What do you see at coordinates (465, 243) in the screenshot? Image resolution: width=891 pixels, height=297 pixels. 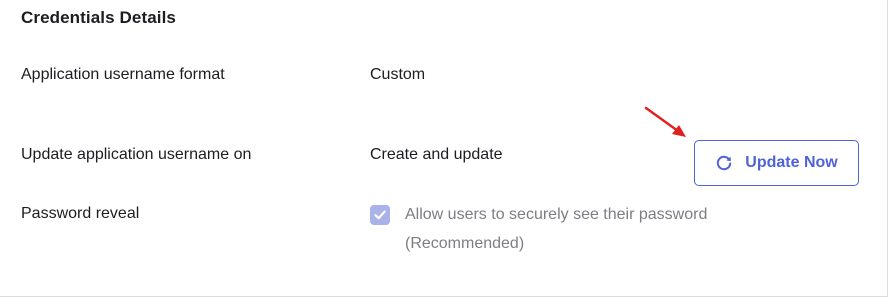 I see `password-reveal-line2: (Recommended)` at bounding box center [465, 243].